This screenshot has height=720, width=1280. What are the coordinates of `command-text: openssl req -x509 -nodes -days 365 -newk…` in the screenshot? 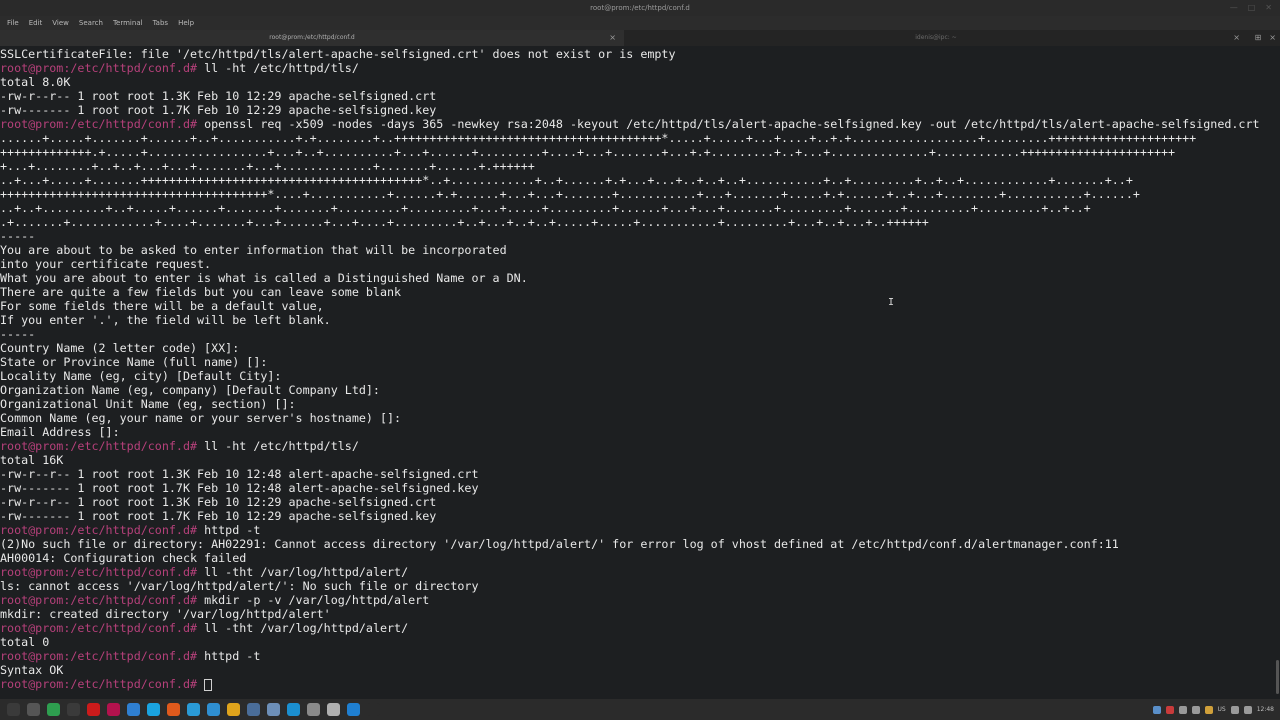 It's located at (732, 124).